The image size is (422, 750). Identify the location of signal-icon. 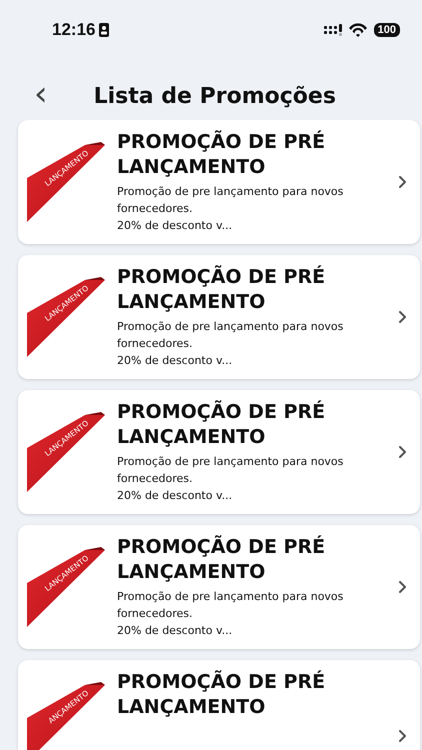
(333, 30).